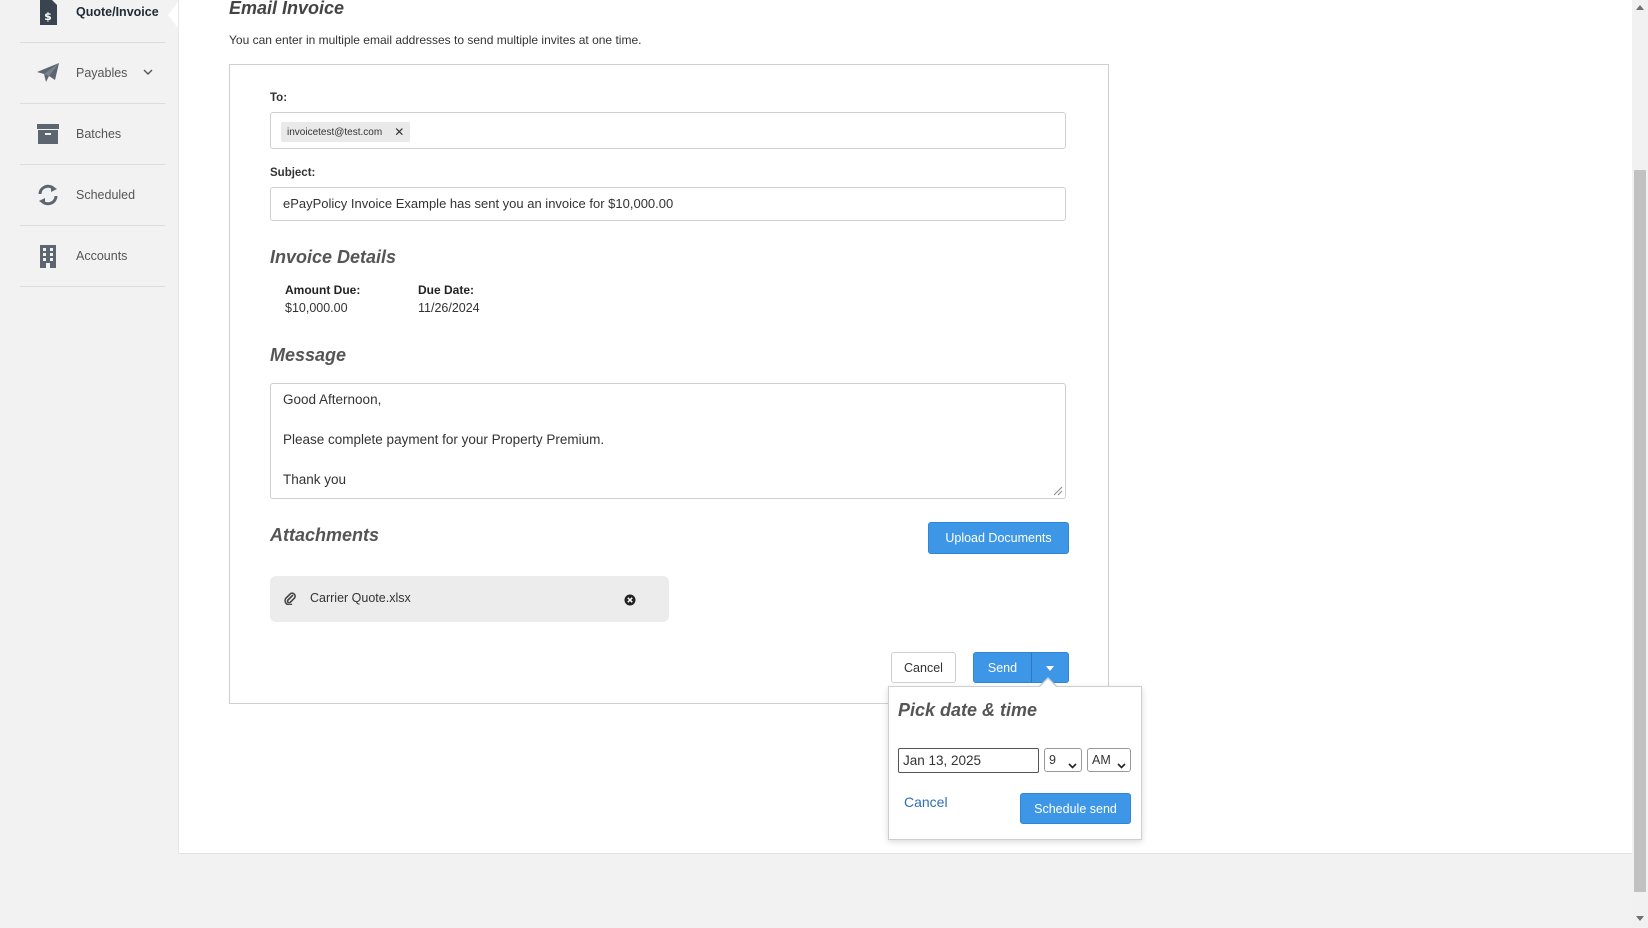 This screenshot has width=1648, height=928. What do you see at coordinates (1075, 808) in the screenshot?
I see `schedule-send-button: Schedule send` at bounding box center [1075, 808].